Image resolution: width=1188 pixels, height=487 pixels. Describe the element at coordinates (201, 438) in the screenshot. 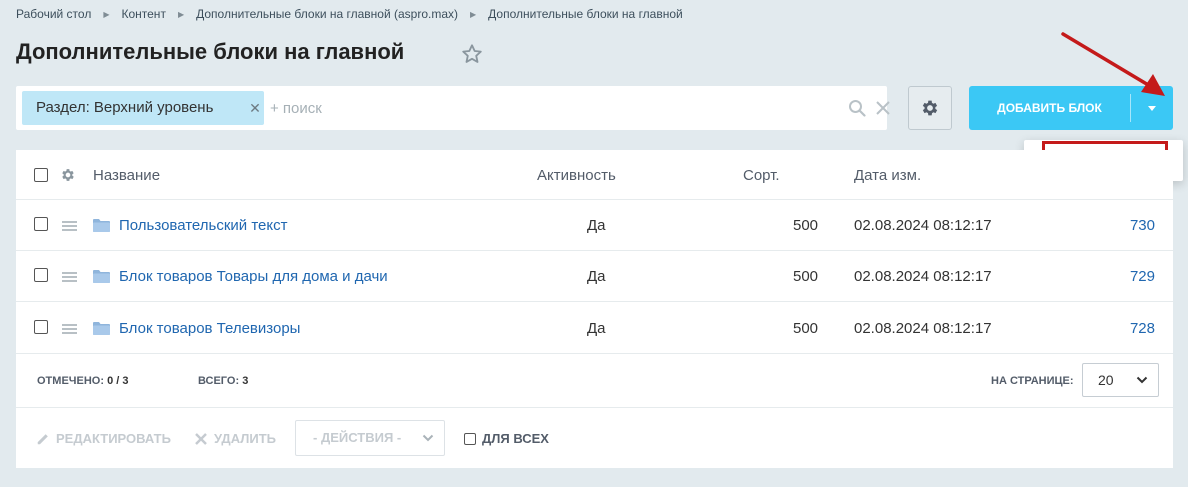

I see `close-icon` at that location.